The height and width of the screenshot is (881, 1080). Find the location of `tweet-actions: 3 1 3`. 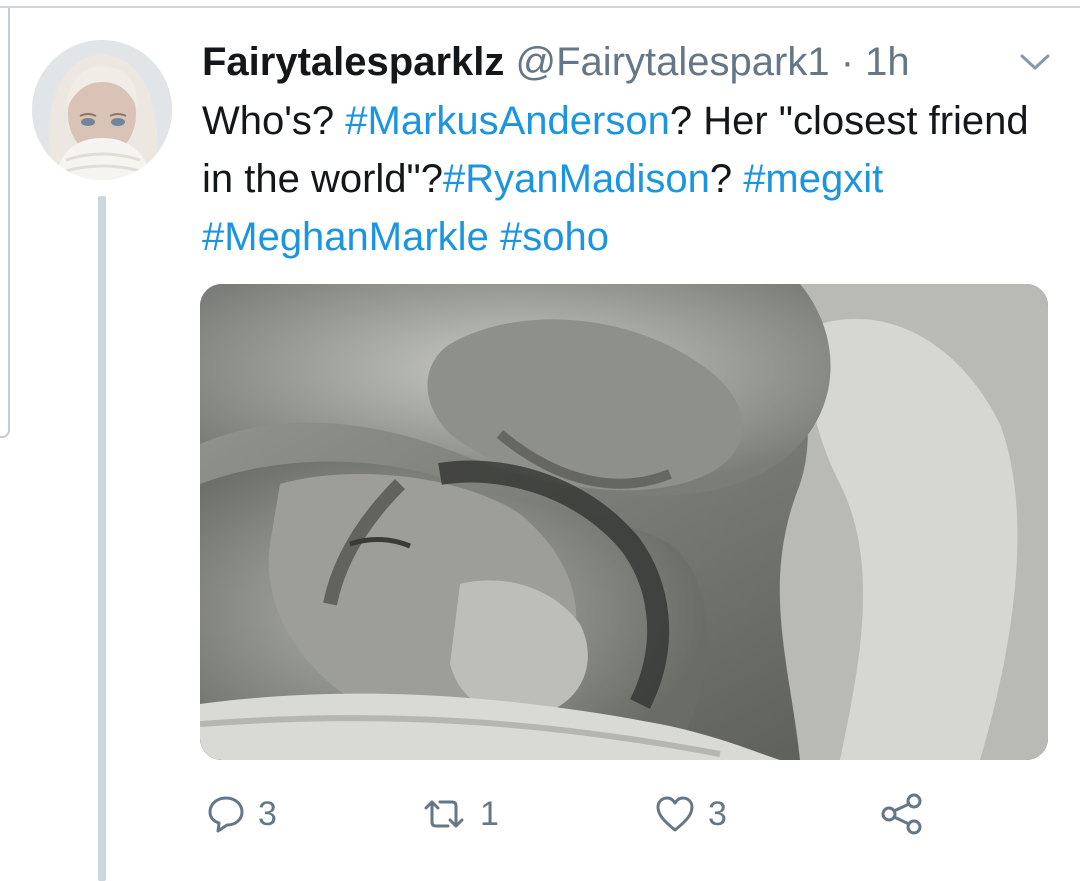

tweet-actions: 3 1 3 is located at coordinates (630, 814).